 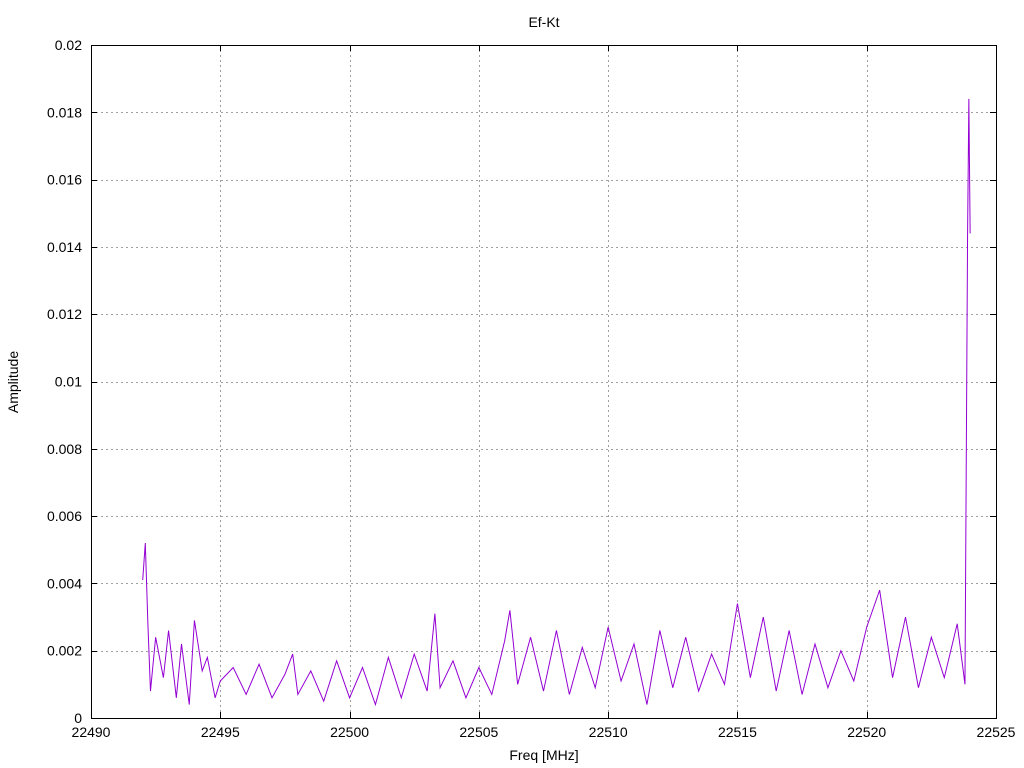 I want to click on x-tick-label: 22525, so click(x=996, y=732).